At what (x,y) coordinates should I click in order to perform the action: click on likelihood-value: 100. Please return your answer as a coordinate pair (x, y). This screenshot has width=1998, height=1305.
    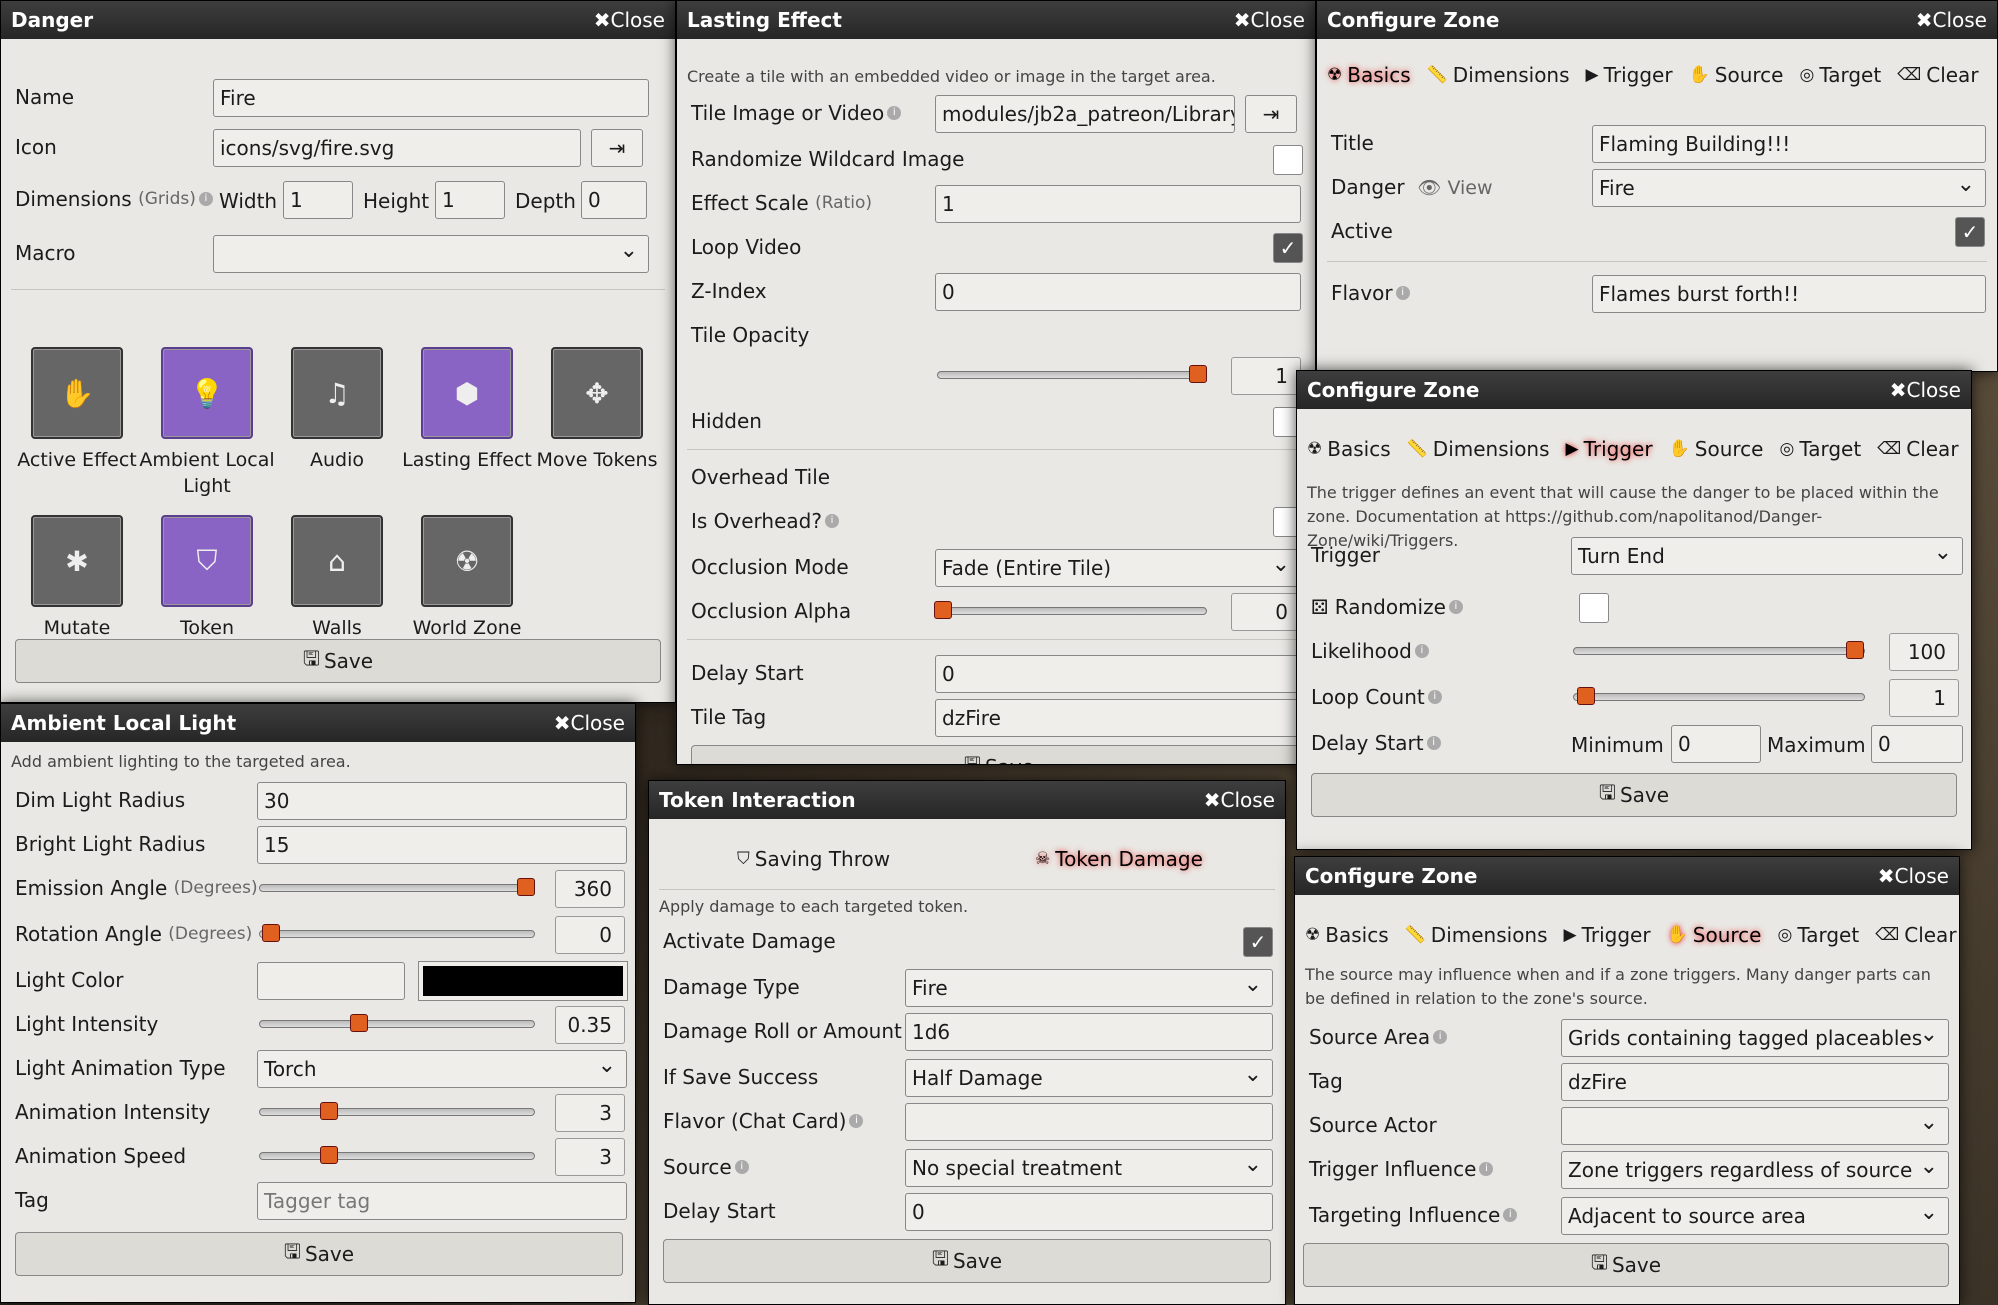
    Looking at the image, I should click on (1924, 652).